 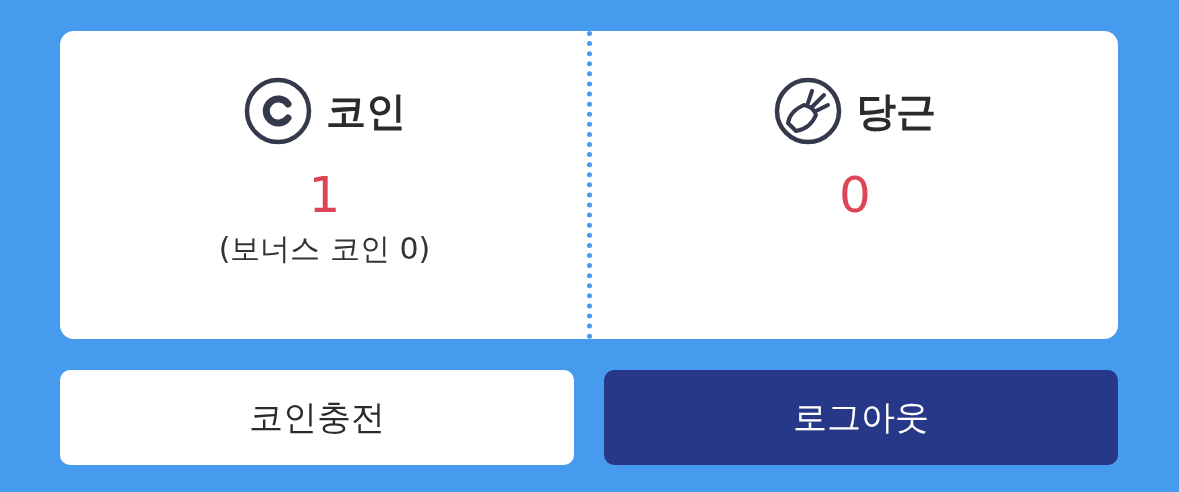 What do you see at coordinates (324, 249) in the screenshot?
I see `bonus-note: (보너스 코인 0)` at bounding box center [324, 249].